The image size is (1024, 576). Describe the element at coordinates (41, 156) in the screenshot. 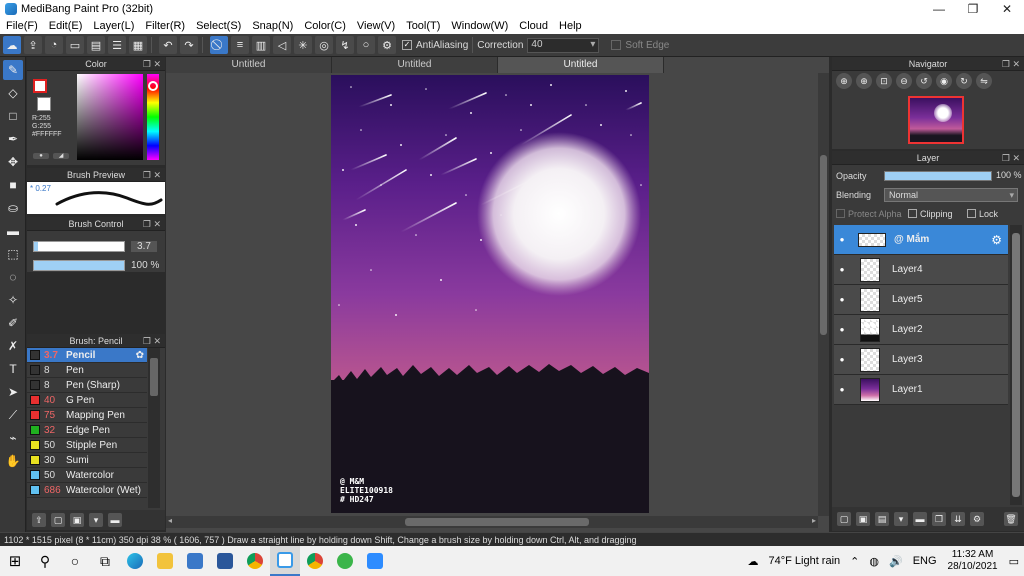

I see `color-mode-button: ●` at that location.